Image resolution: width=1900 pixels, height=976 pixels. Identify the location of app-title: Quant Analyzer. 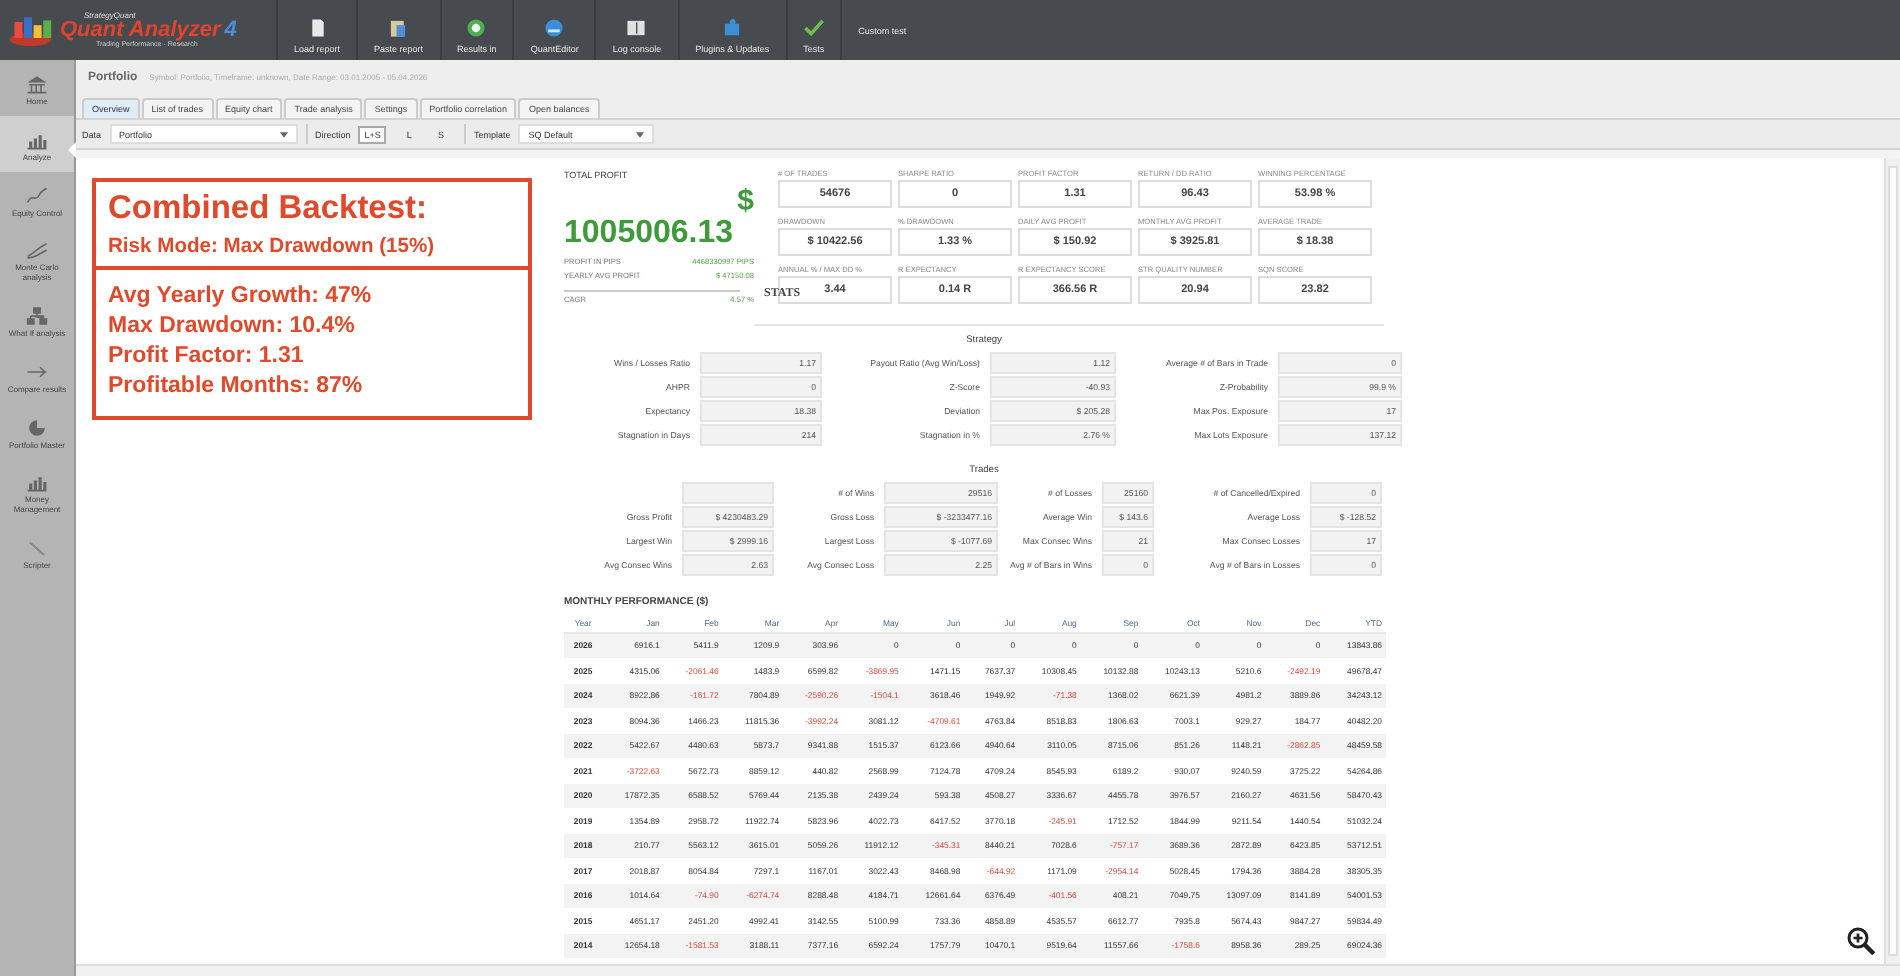
(140, 30).